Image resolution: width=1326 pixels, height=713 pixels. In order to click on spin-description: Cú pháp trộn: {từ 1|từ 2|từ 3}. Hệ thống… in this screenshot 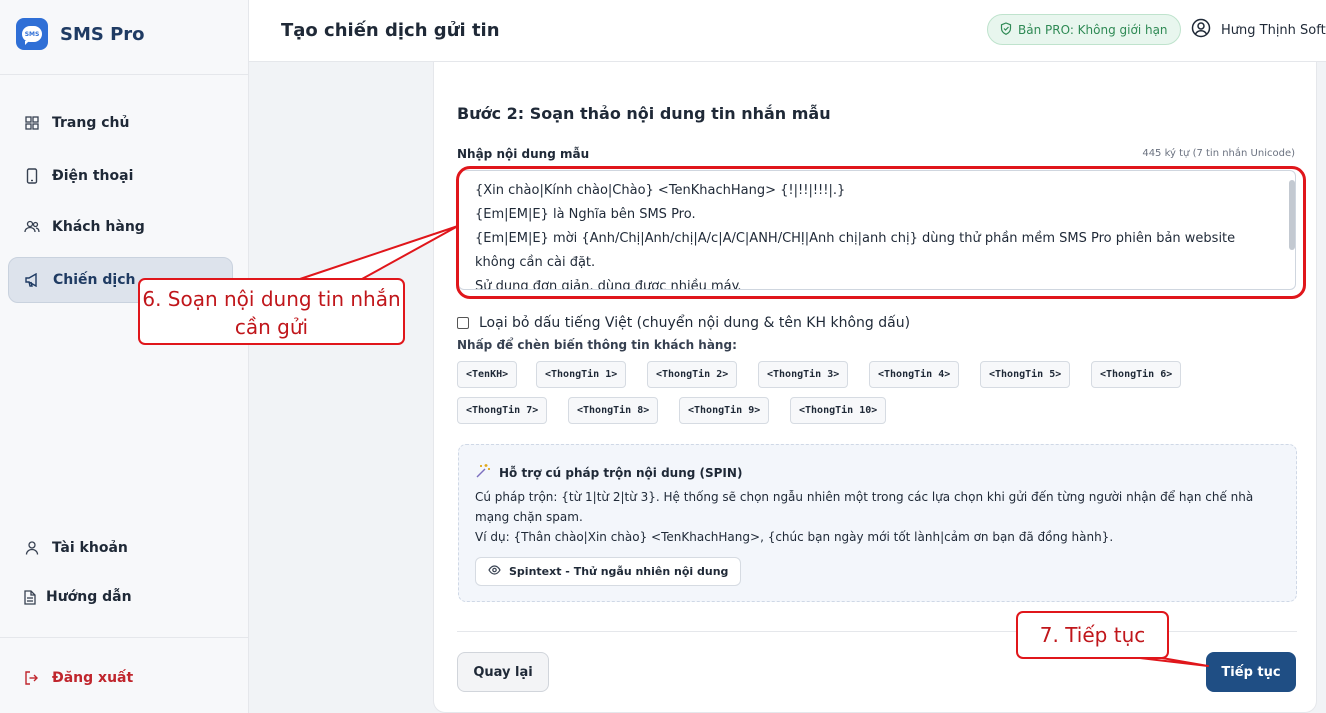, I will do `click(880, 517)`.